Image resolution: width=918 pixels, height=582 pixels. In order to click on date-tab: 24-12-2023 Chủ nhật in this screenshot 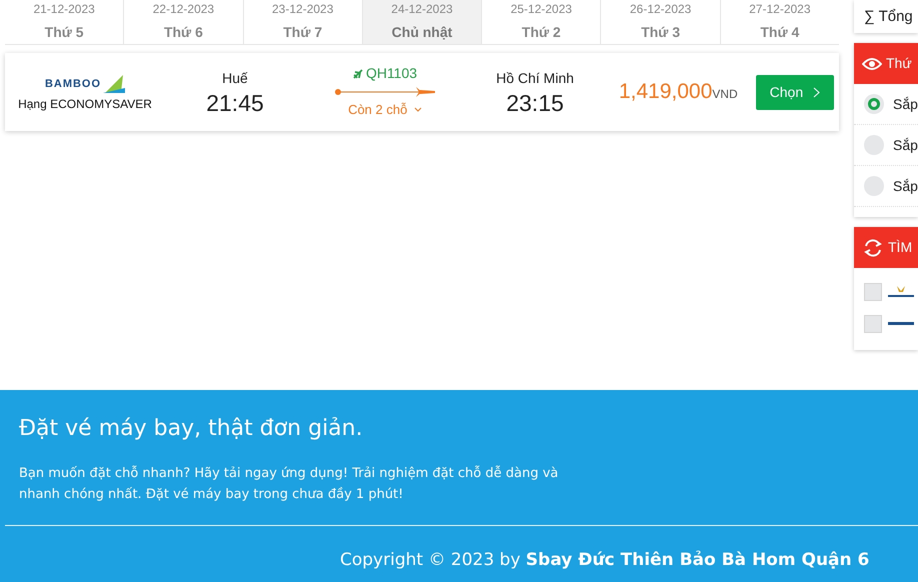, I will do `click(422, 22)`.